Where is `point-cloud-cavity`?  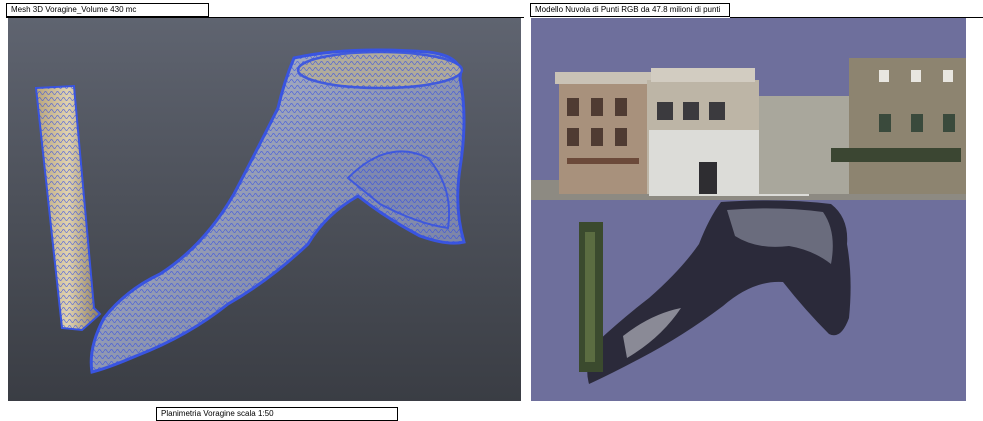 point-cloud-cavity is located at coordinates (715, 292).